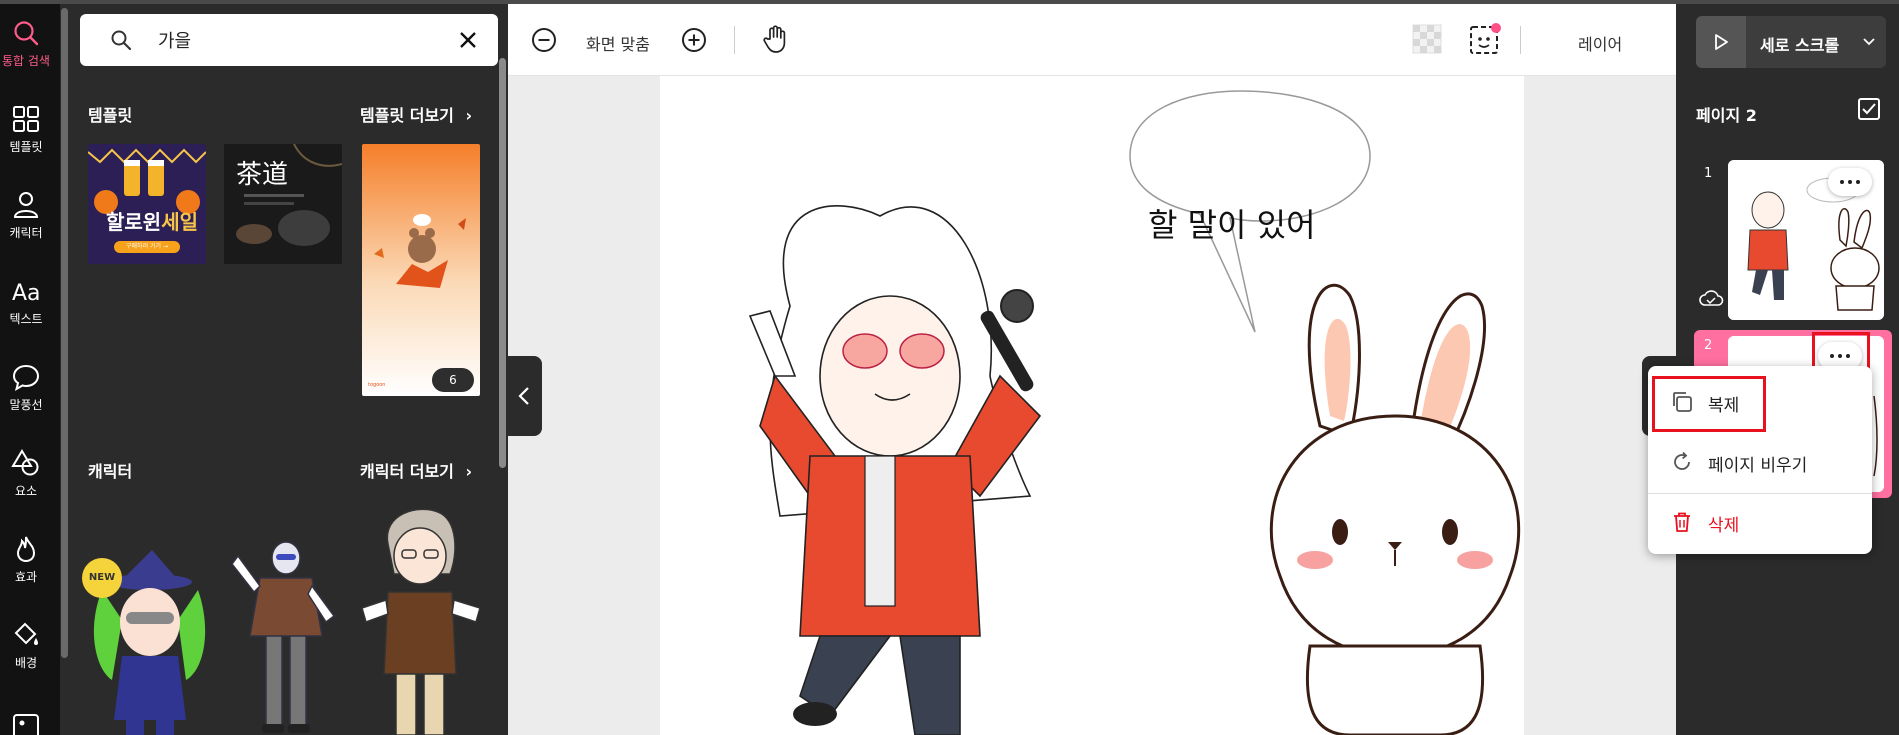 The height and width of the screenshot is (735, 1899). Describe the element at coordinates (64, 333) in the screenshot. I see `rail-scrollbar` at that location.